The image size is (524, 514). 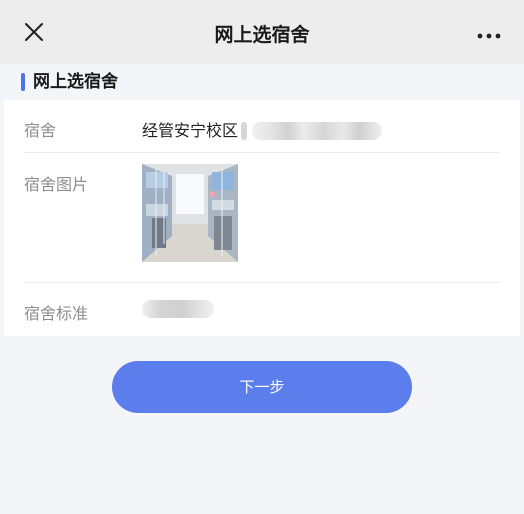 I want to click on next-step-button: 下一步, so click(x=262, y=387).